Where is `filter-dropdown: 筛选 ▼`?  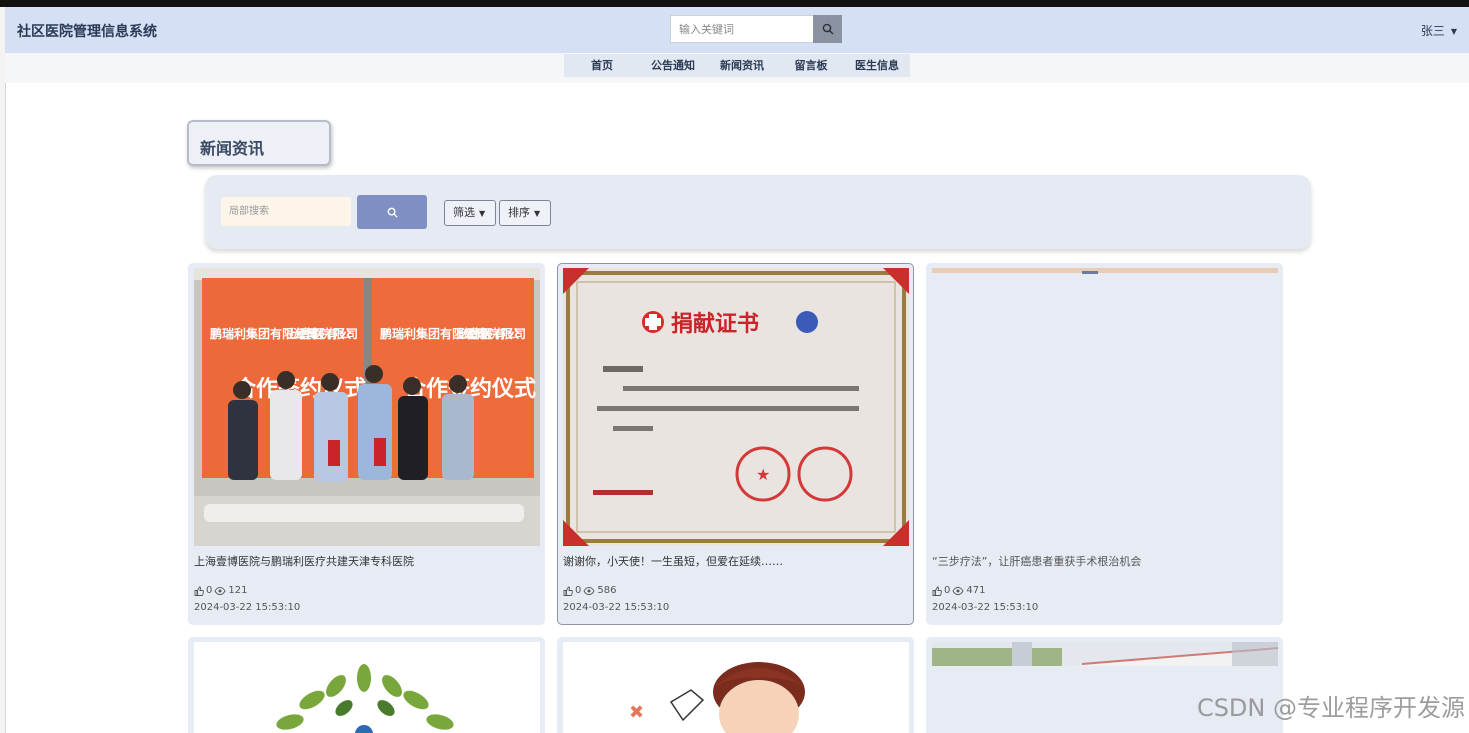 filter-dropdown: 筛选 ▼ is located at coordinates (470, 213).